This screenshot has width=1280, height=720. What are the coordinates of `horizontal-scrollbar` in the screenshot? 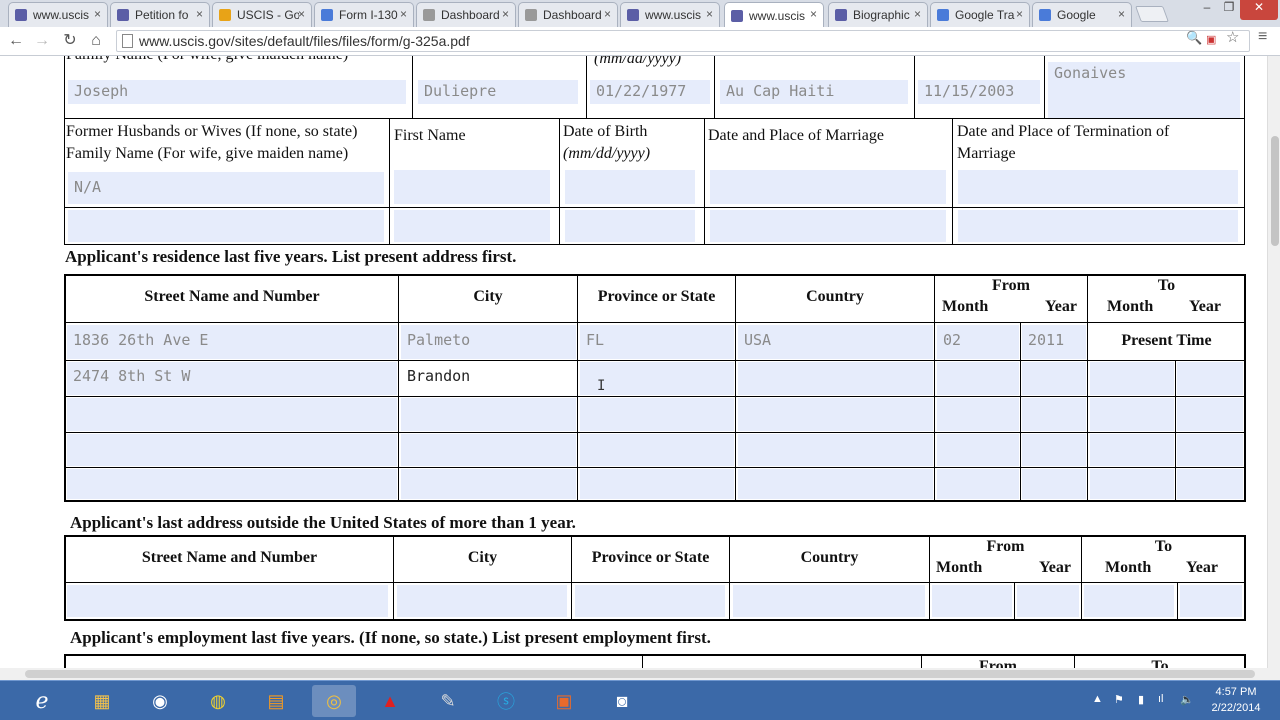 It's located at (640, 674).